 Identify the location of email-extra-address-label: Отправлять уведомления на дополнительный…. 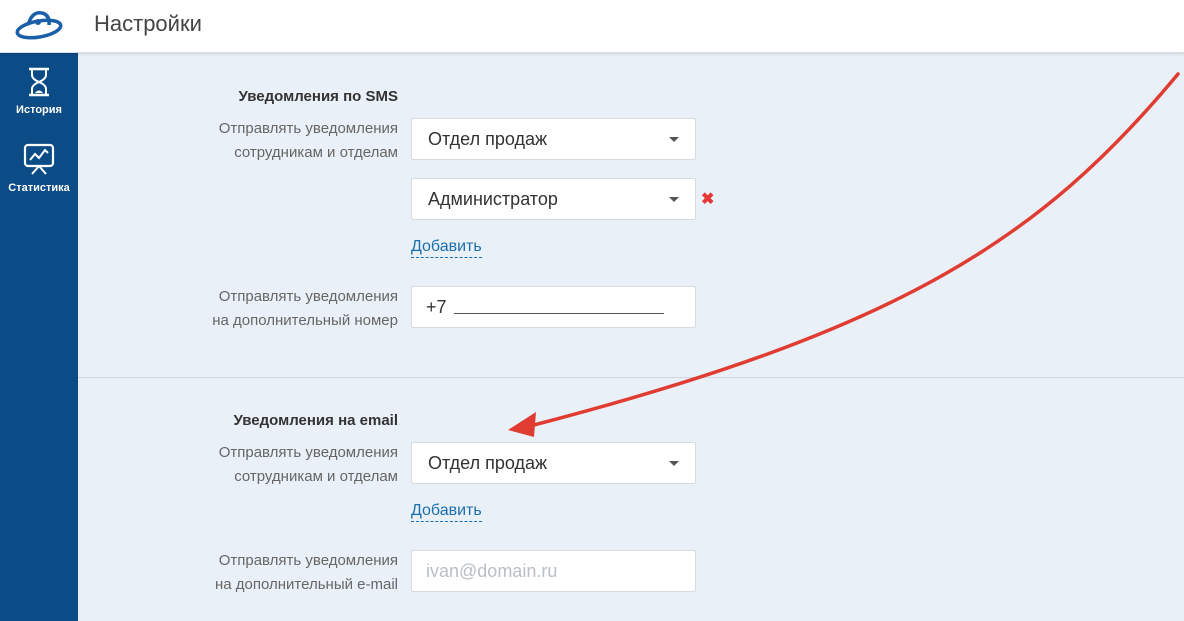
(306, 572).